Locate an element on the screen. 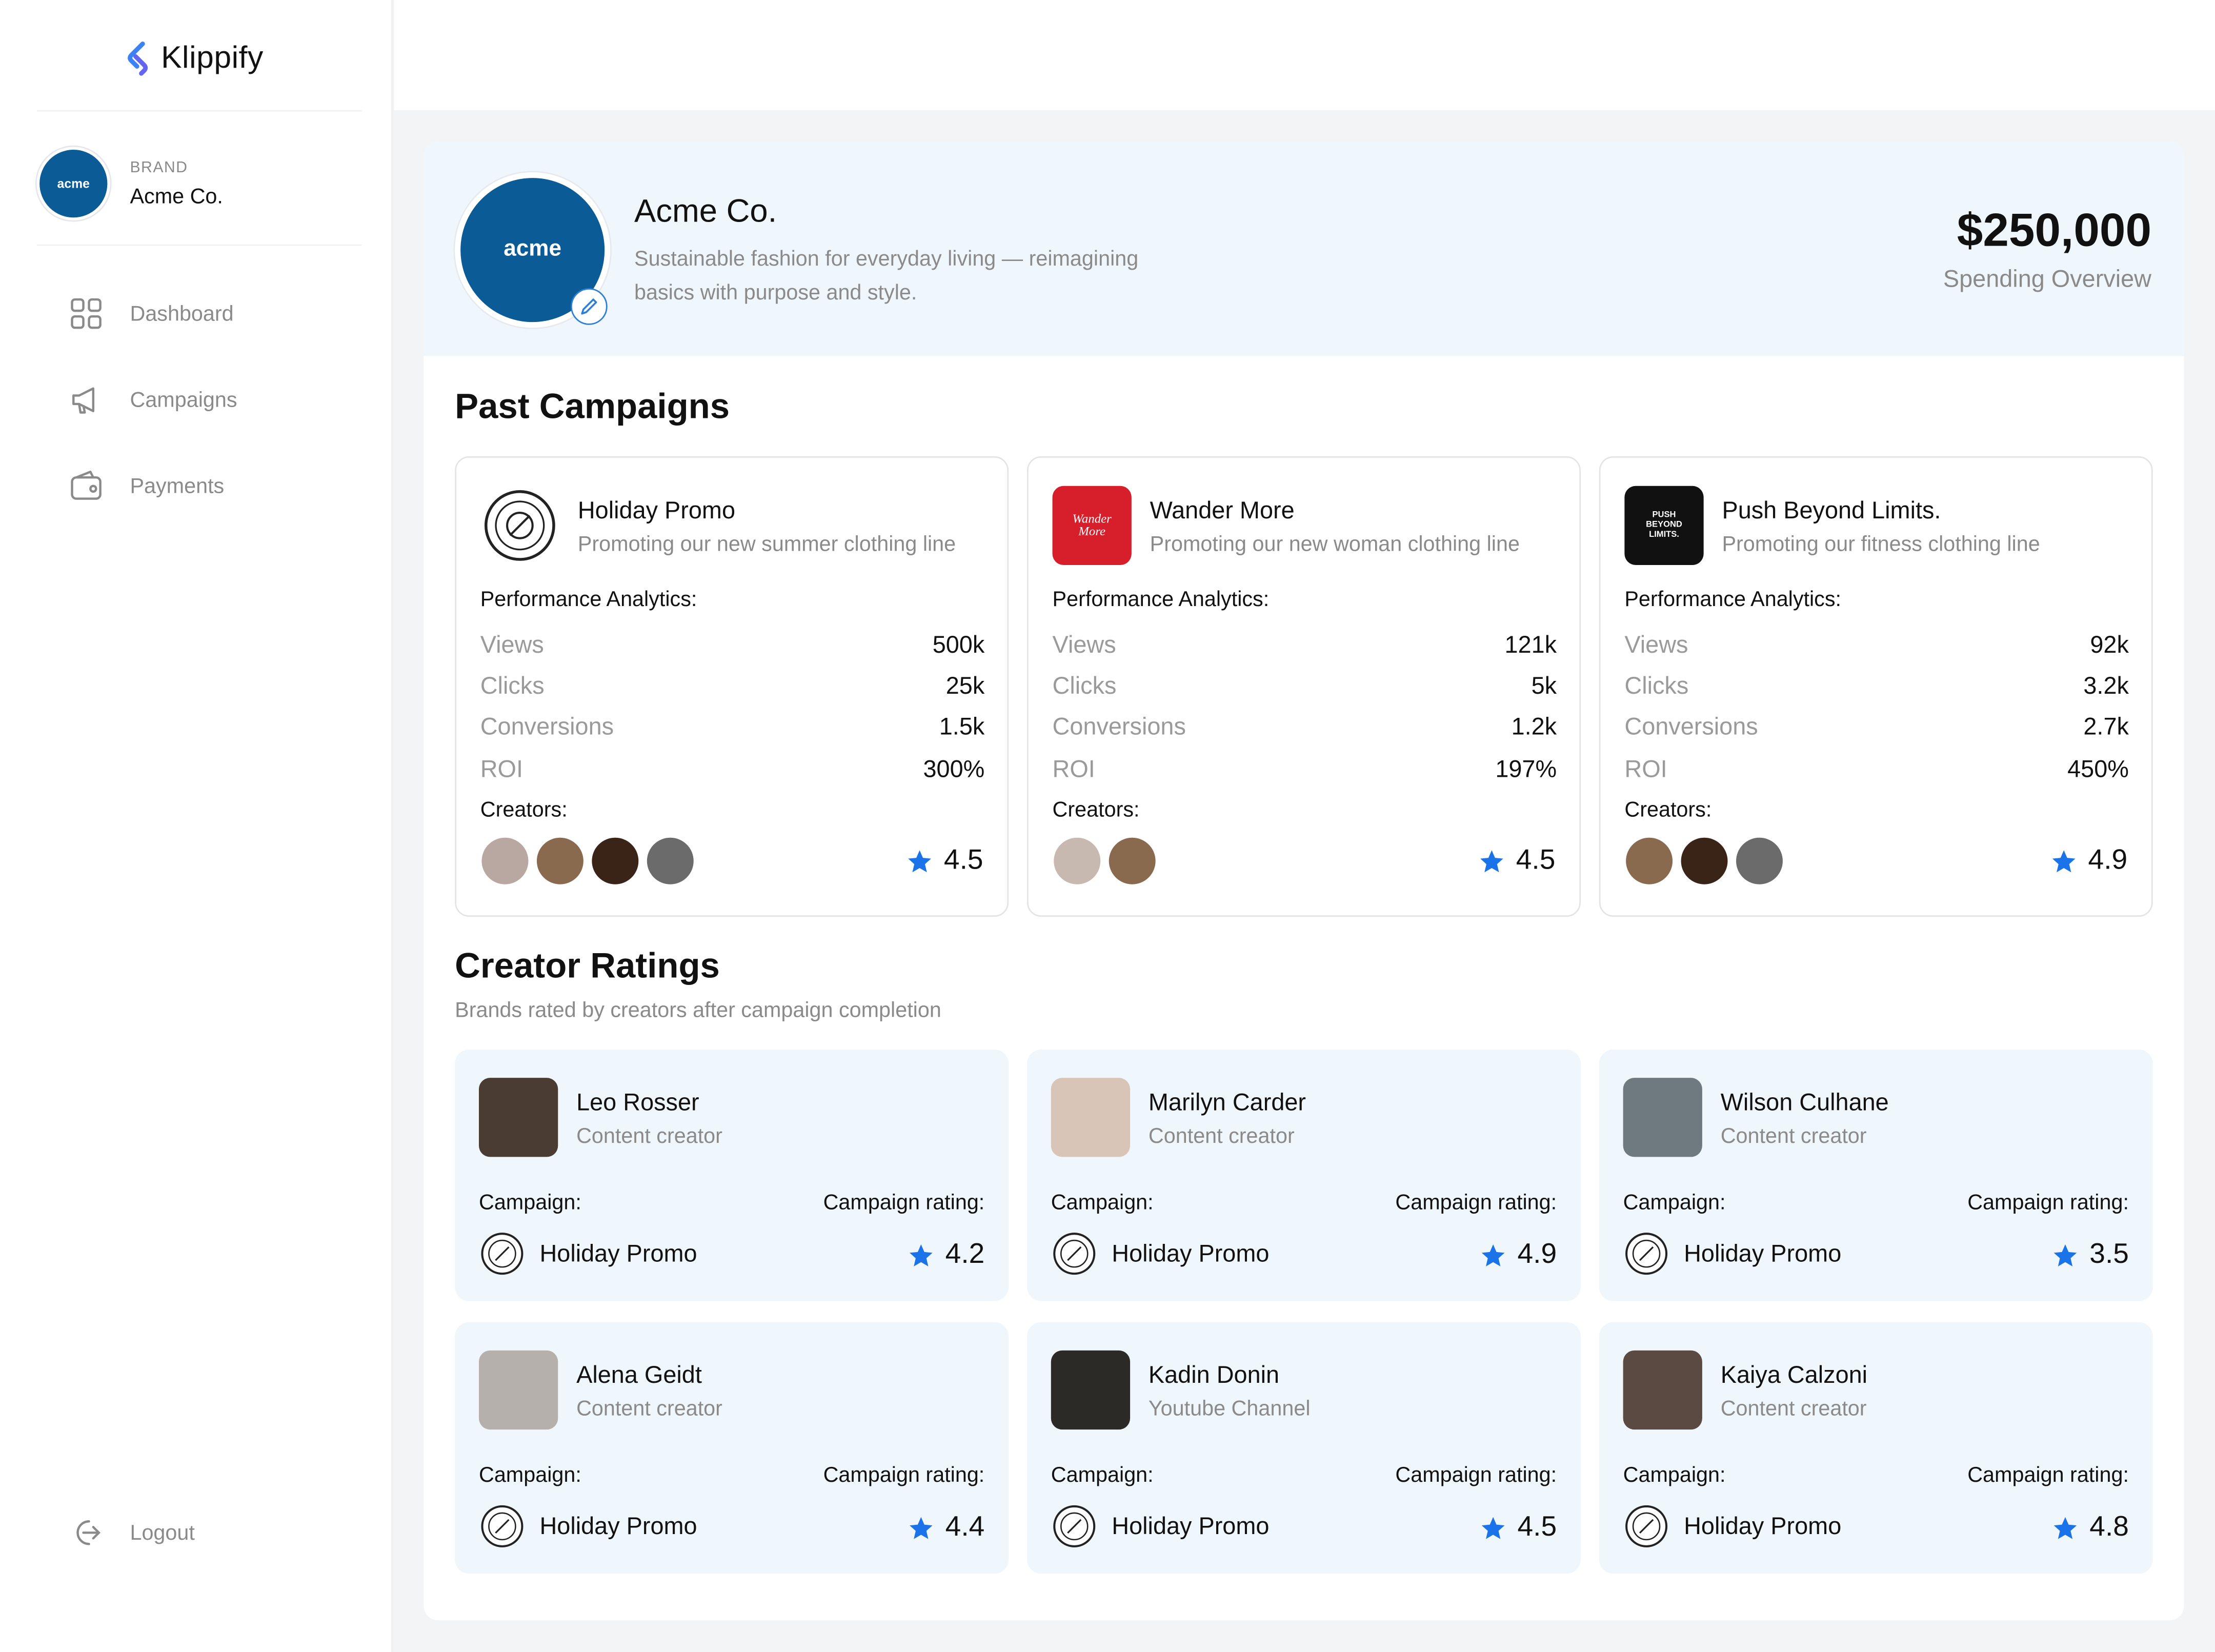 This screenshot has width=2215, height=1652. metric-value: 500k is located at coordinates (959, 644).